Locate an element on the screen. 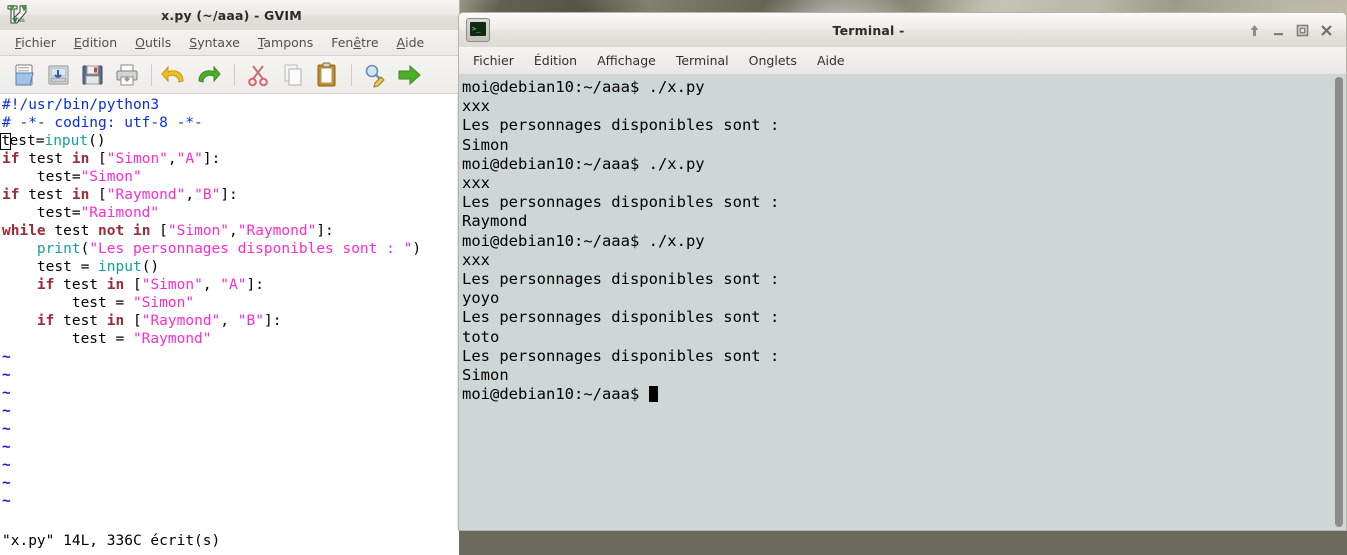 This screenshot has width=1347, height=555. terminal-scrollbar is located at coordinates (1339, 302).